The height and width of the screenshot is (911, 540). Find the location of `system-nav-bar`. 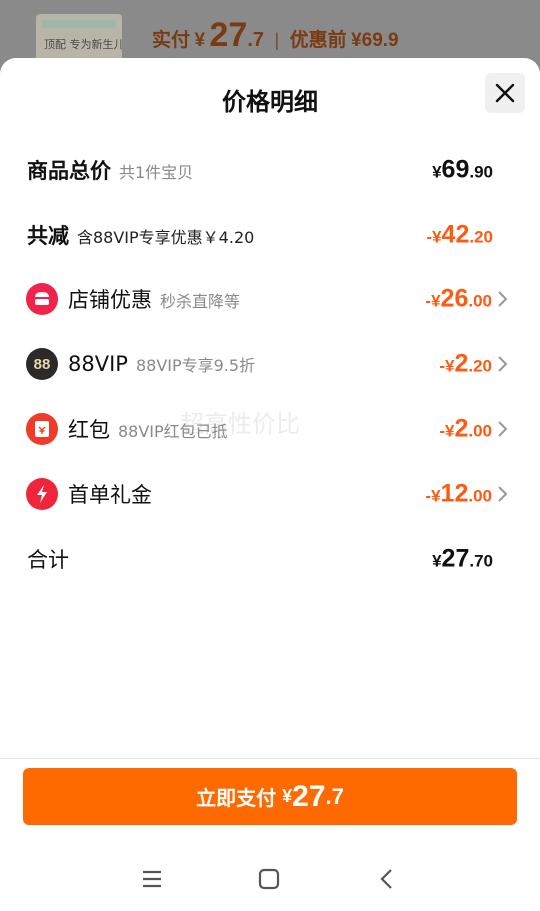

system-nav-bar is located at coordinates (270, 880).